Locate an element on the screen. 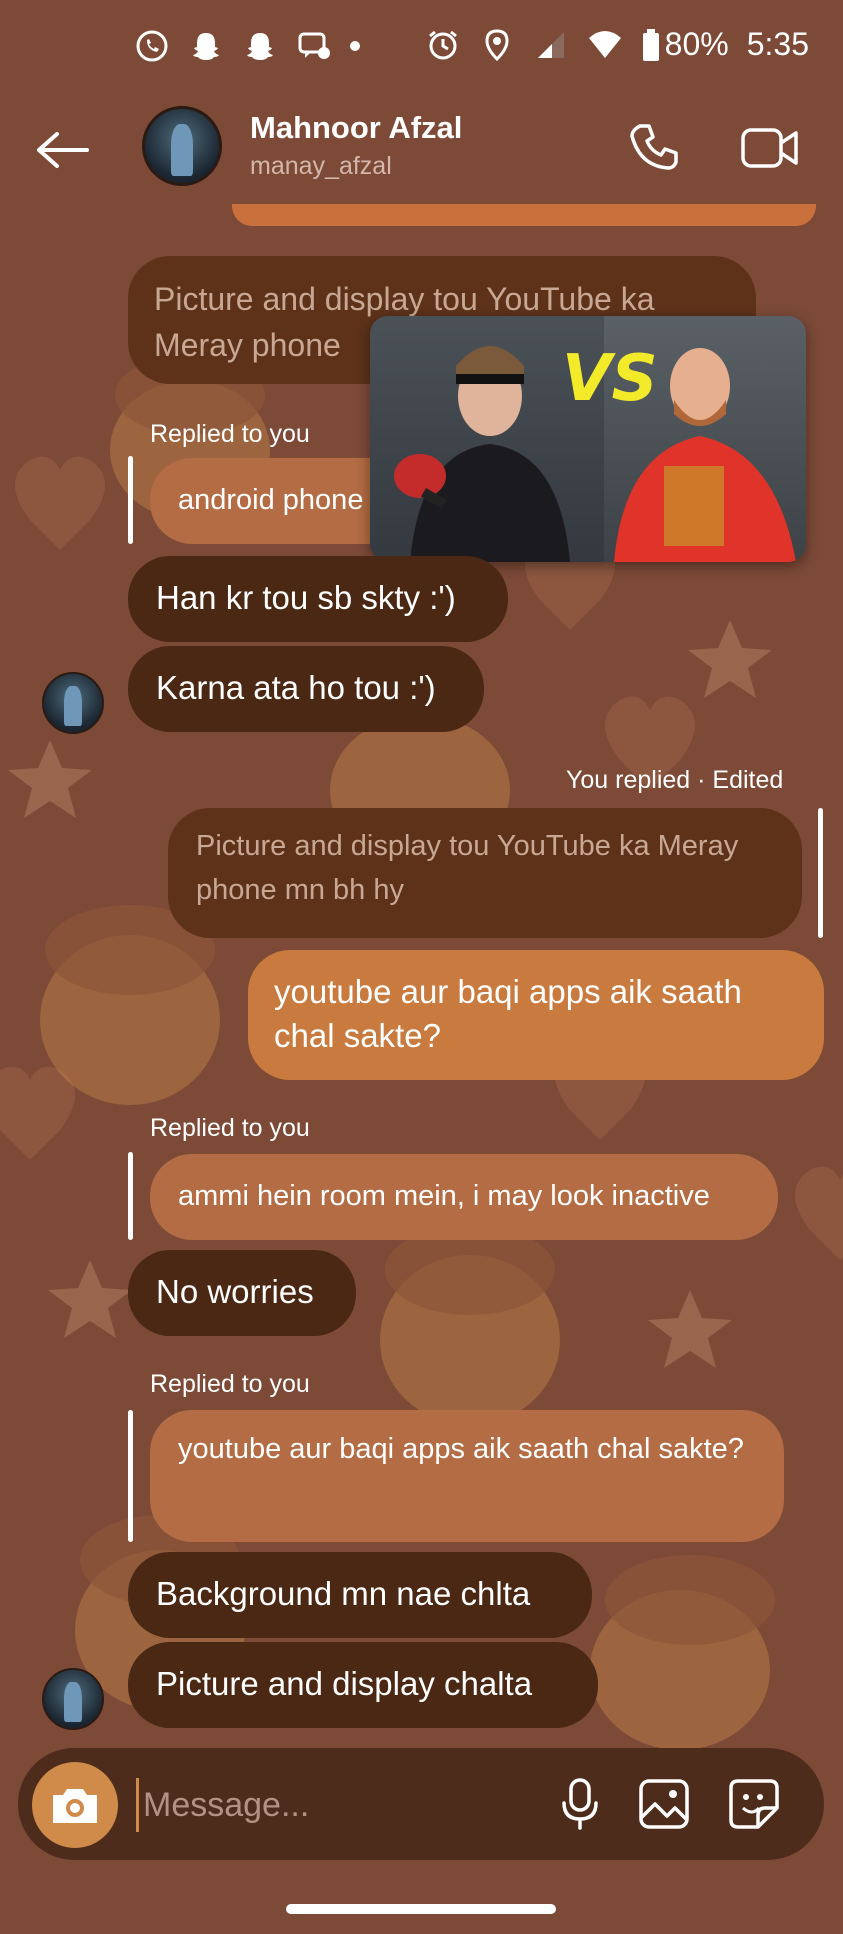 The height and width of the screenshot is (1934, 843). chat-header: Mahnoor Afzal manay_afzal is located at coordinates (421, 151).